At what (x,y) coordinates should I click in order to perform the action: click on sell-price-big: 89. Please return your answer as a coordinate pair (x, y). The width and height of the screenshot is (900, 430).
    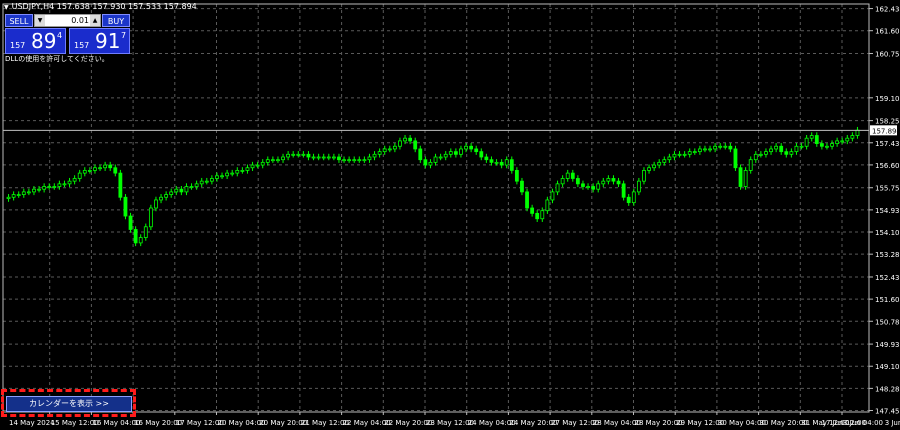
    Looking at the image, I should click on (44, 41).